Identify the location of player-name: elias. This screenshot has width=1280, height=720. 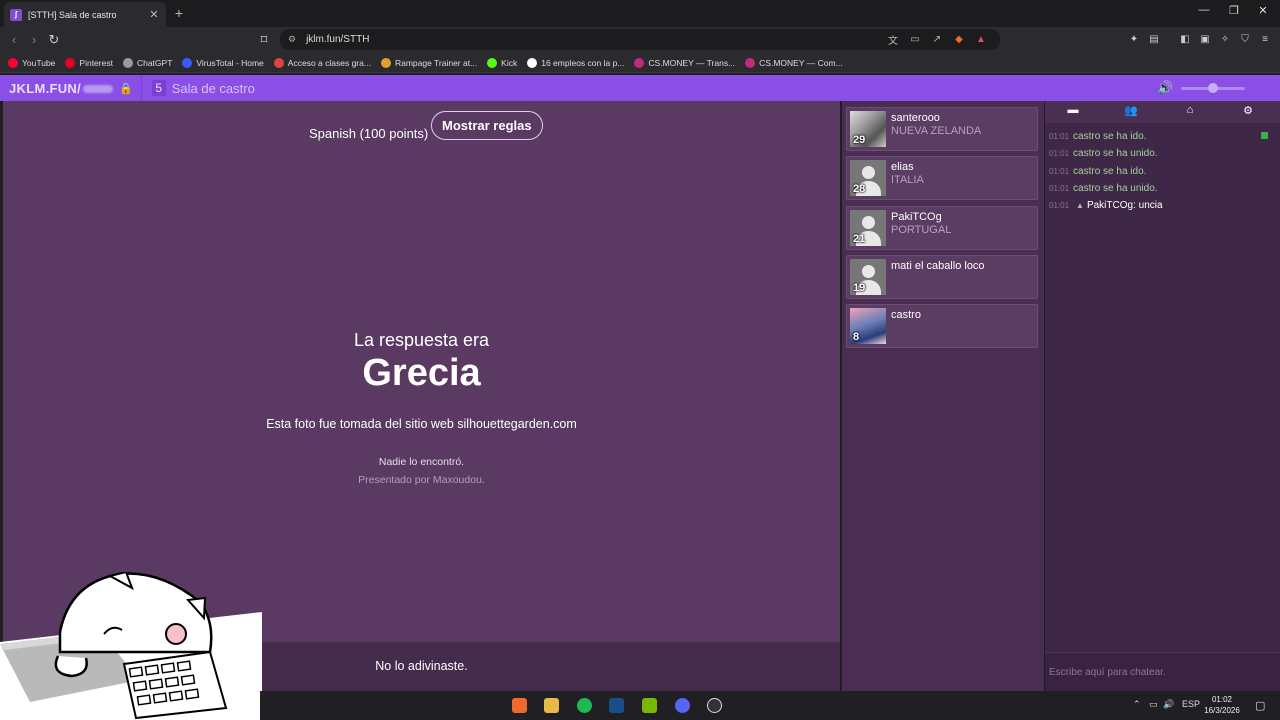
(902, 167).